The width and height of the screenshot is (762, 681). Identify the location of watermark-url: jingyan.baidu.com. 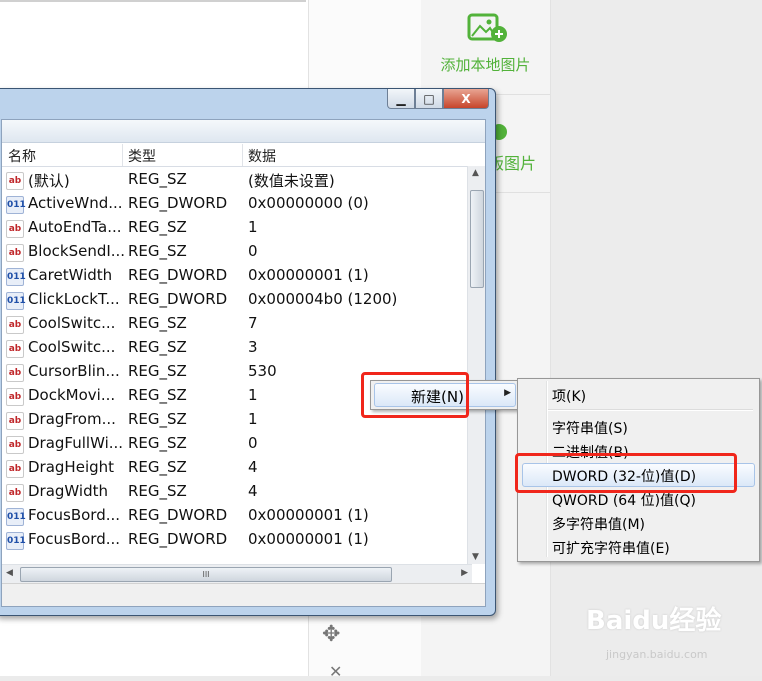
(657, 654).